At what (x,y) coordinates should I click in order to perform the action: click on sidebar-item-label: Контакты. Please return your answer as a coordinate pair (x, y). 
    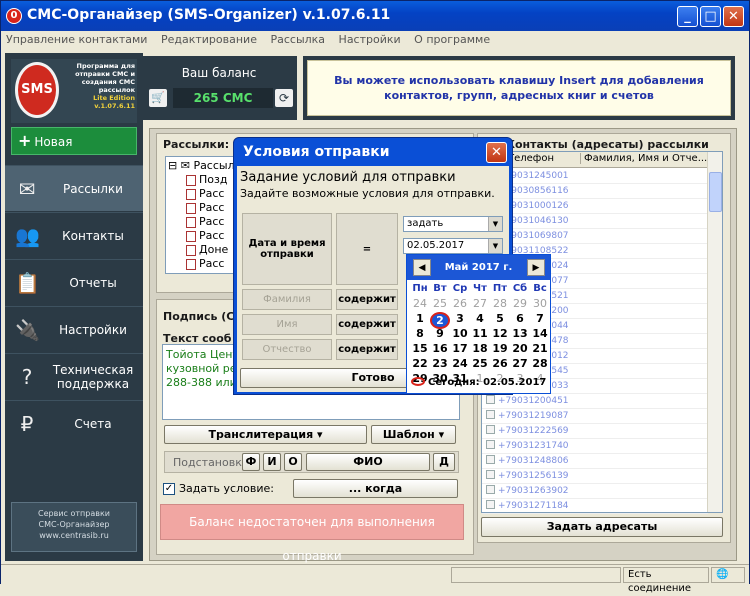
    Looking at the image, I should click on (93, 236).